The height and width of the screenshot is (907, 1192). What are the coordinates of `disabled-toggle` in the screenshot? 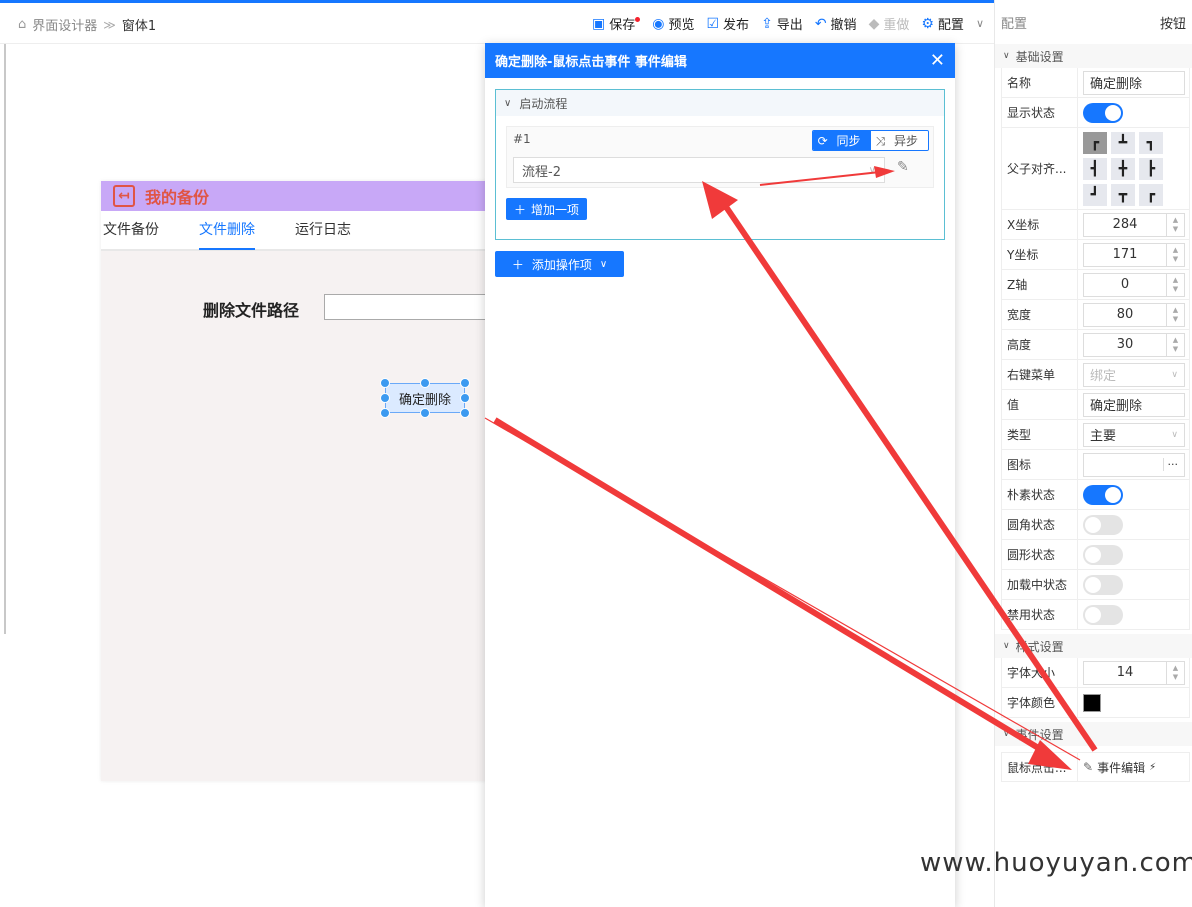 It's located at (1103, 614).